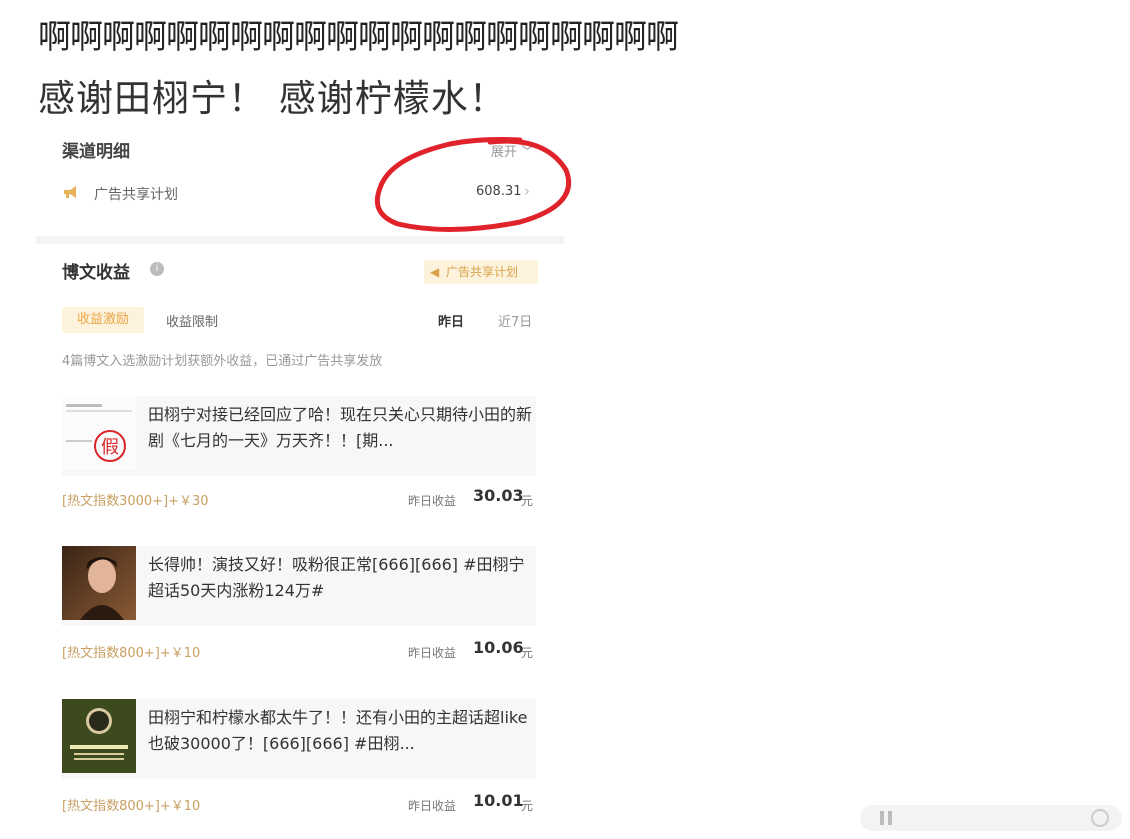  I want to click on annotation-circle, so click(473, 184).